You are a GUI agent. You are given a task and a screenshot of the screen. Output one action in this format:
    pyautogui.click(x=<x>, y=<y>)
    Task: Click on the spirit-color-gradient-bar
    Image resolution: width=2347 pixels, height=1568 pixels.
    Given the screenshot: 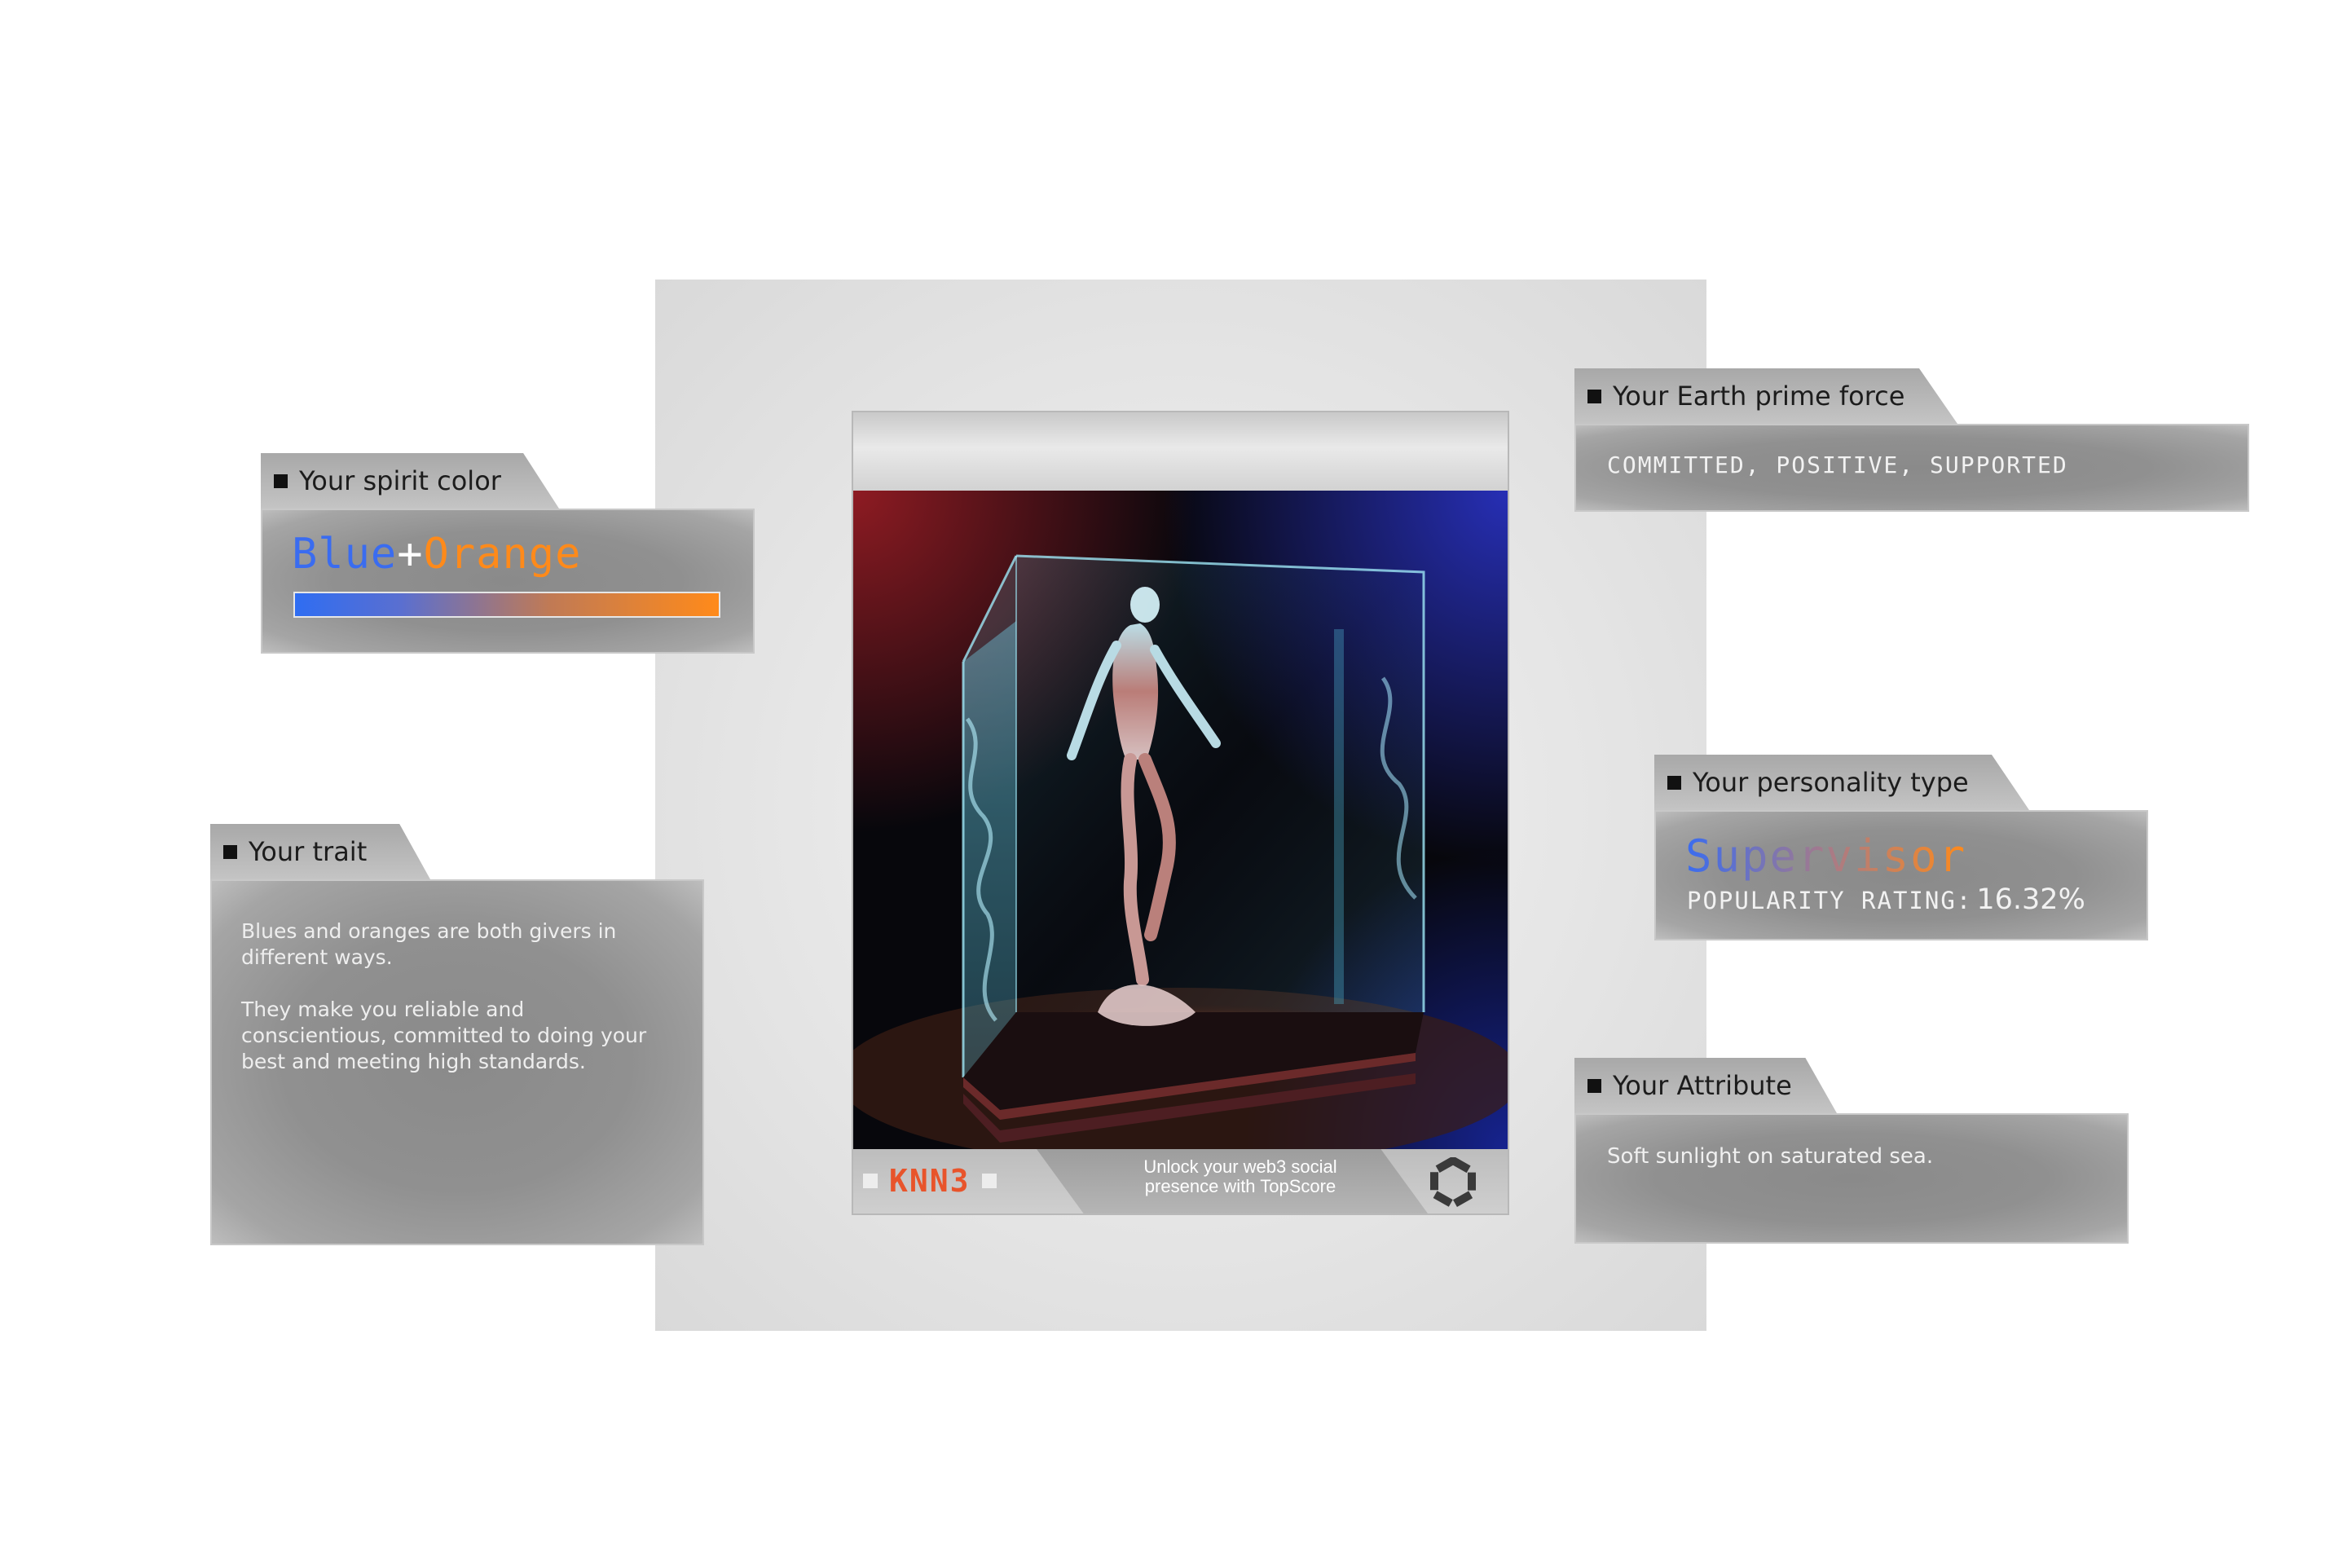 What is the action you would take?
    pyautogui.click(x=507, y=605)
    